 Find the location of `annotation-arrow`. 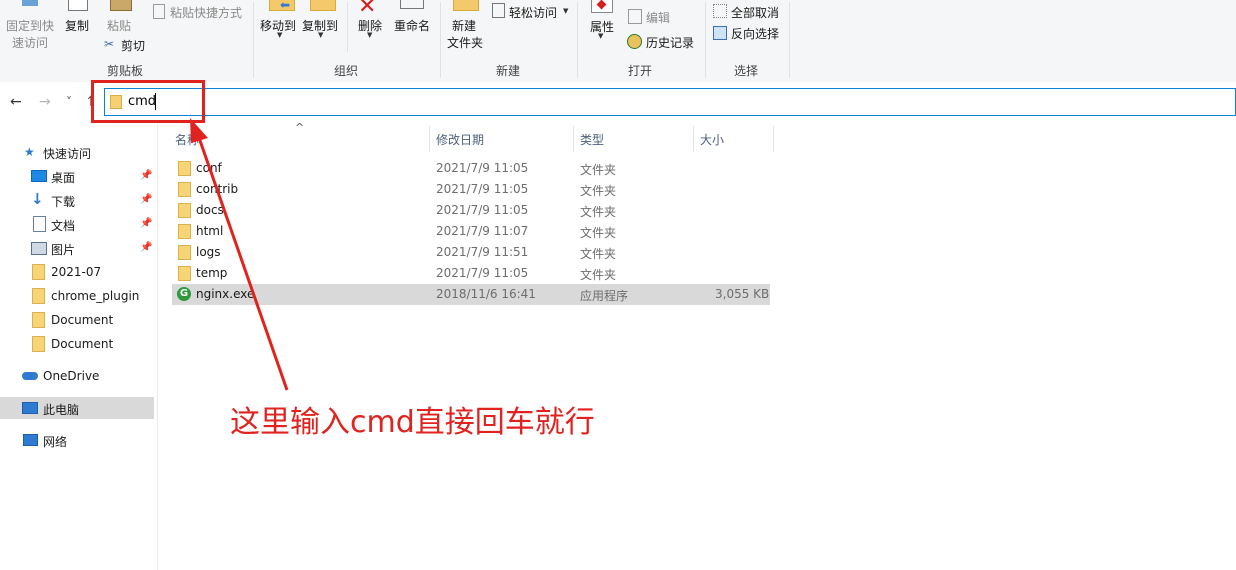

annotation-arrow is located at coordinates (239, 254).